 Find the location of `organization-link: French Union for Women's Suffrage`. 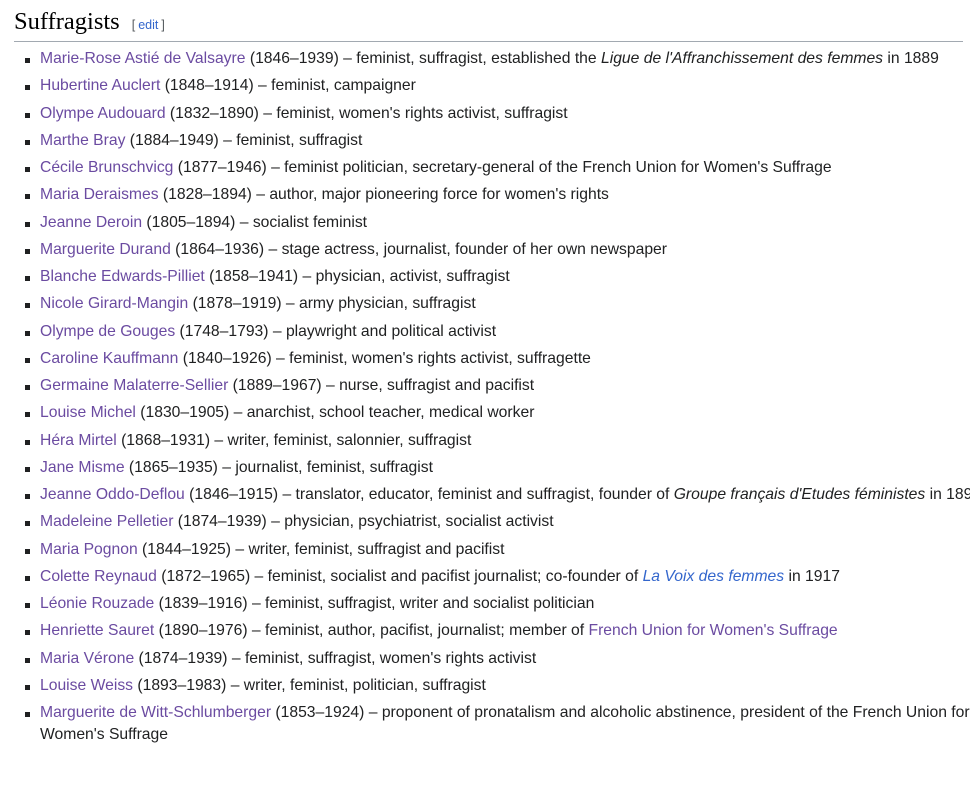

organization-link: French Union for Women's Suffrage is located at coordinates (712, 630).